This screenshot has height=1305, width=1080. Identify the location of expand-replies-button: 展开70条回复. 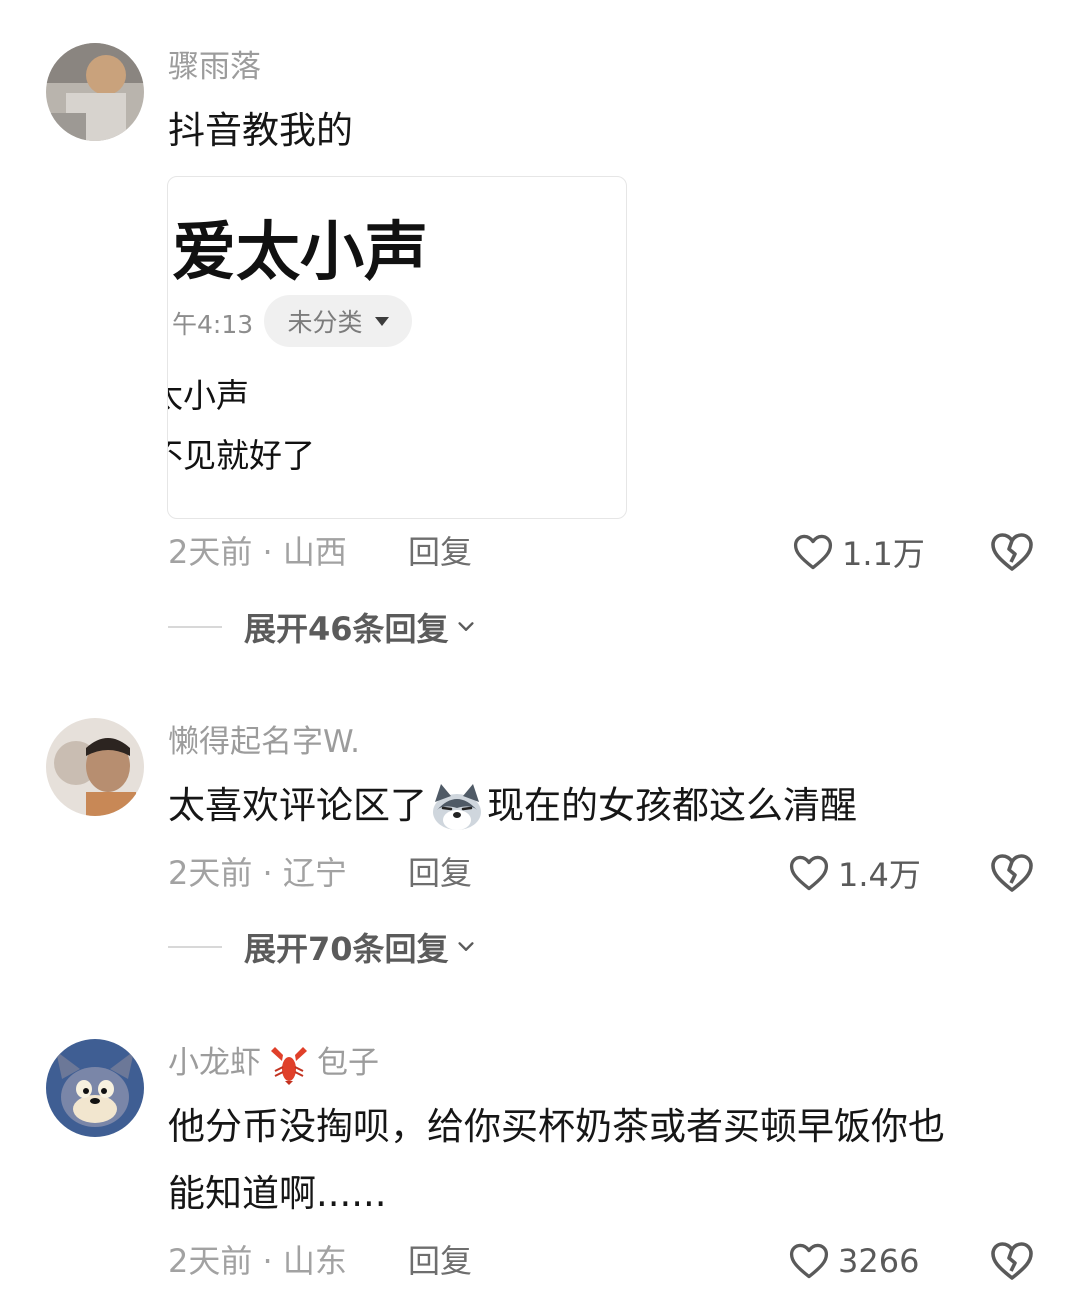
(322, 947).